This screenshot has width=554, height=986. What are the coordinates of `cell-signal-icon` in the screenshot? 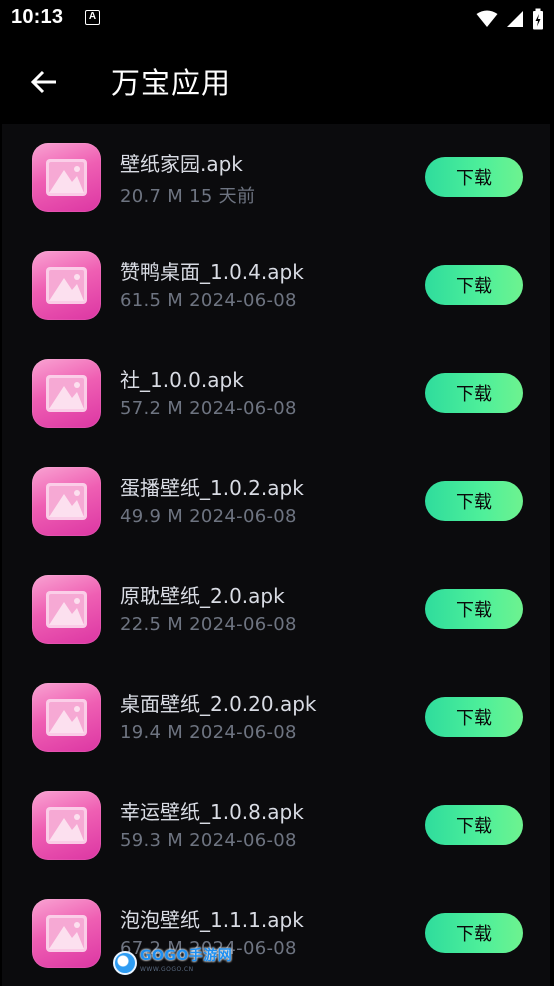 It's located at (515, 19).